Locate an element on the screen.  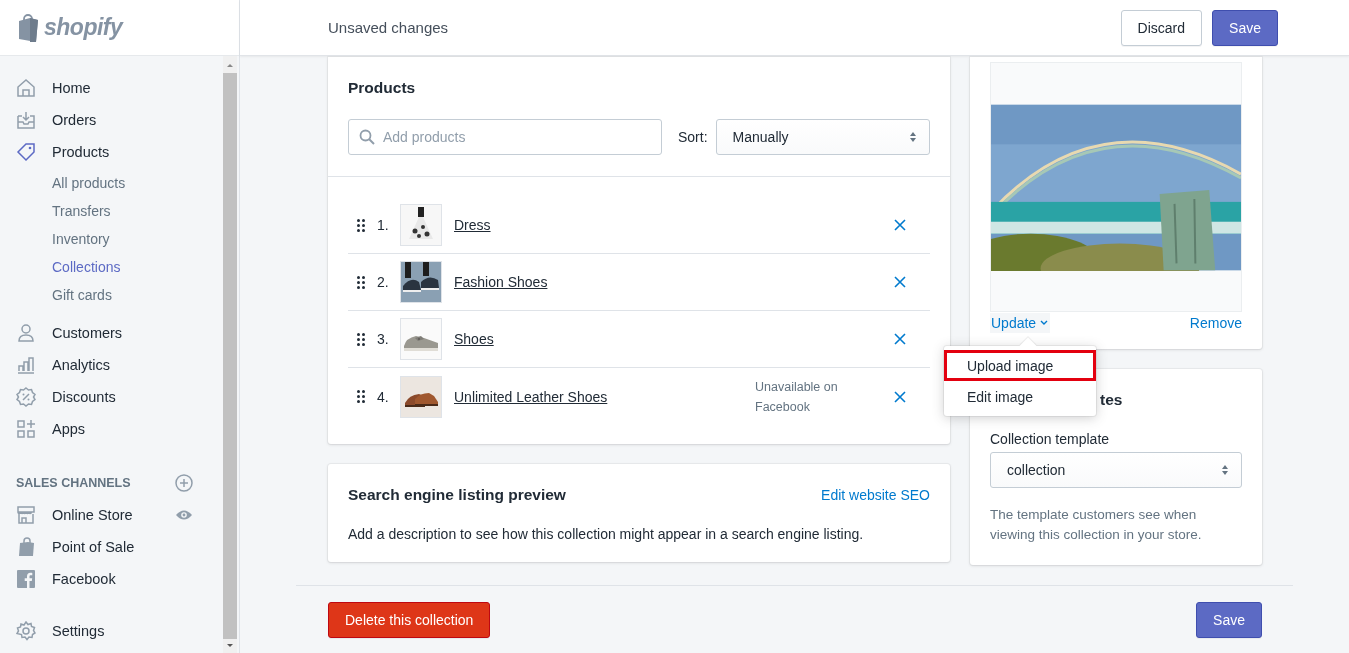
row-number: 2. is located at coordinates (383, 282).